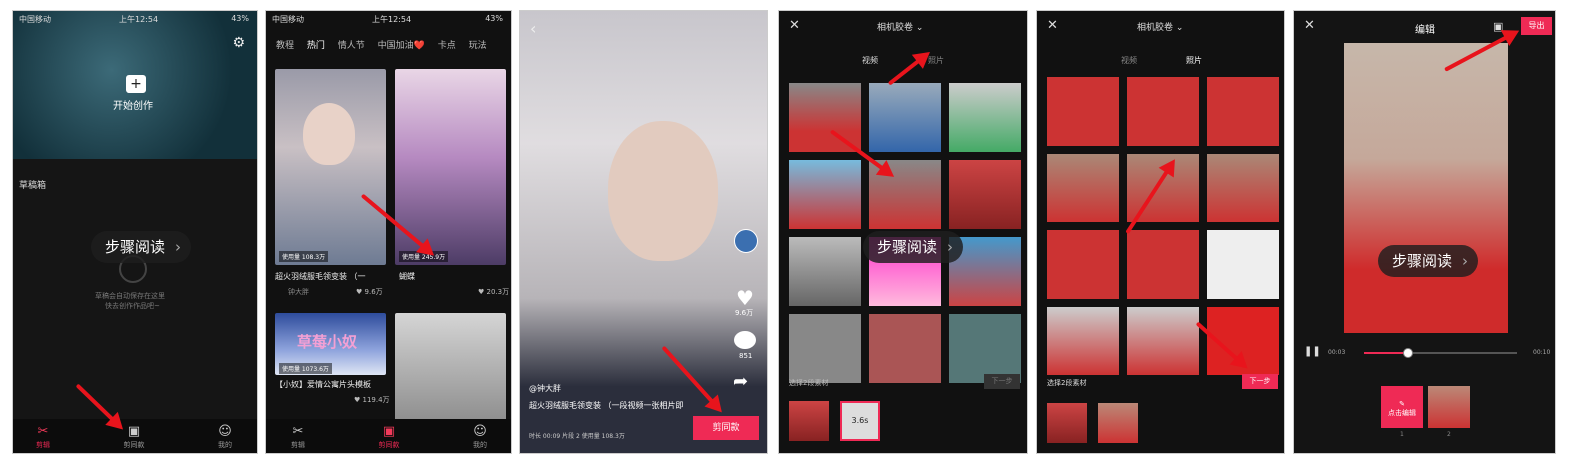 The image size is (1592, 473). I want to click on template-card-3: 草莓小奴 使用量 1073.6万, so click(330, 344).